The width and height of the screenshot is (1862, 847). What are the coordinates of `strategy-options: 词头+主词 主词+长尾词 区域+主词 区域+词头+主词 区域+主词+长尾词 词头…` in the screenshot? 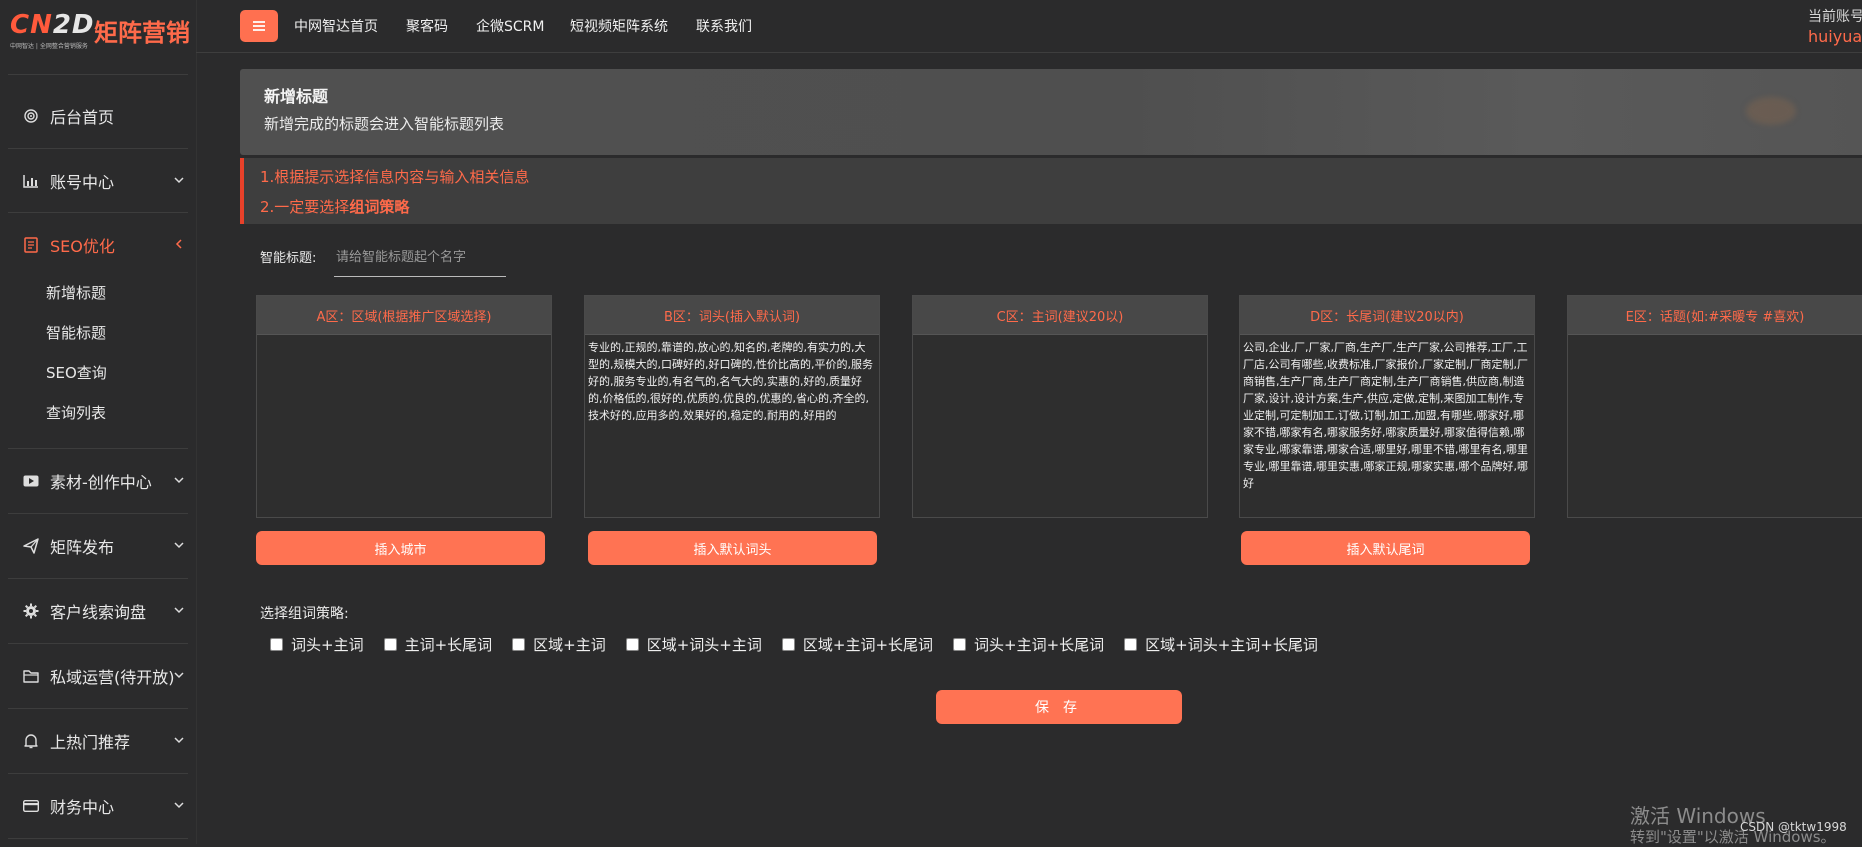 It's located at (804, 644).